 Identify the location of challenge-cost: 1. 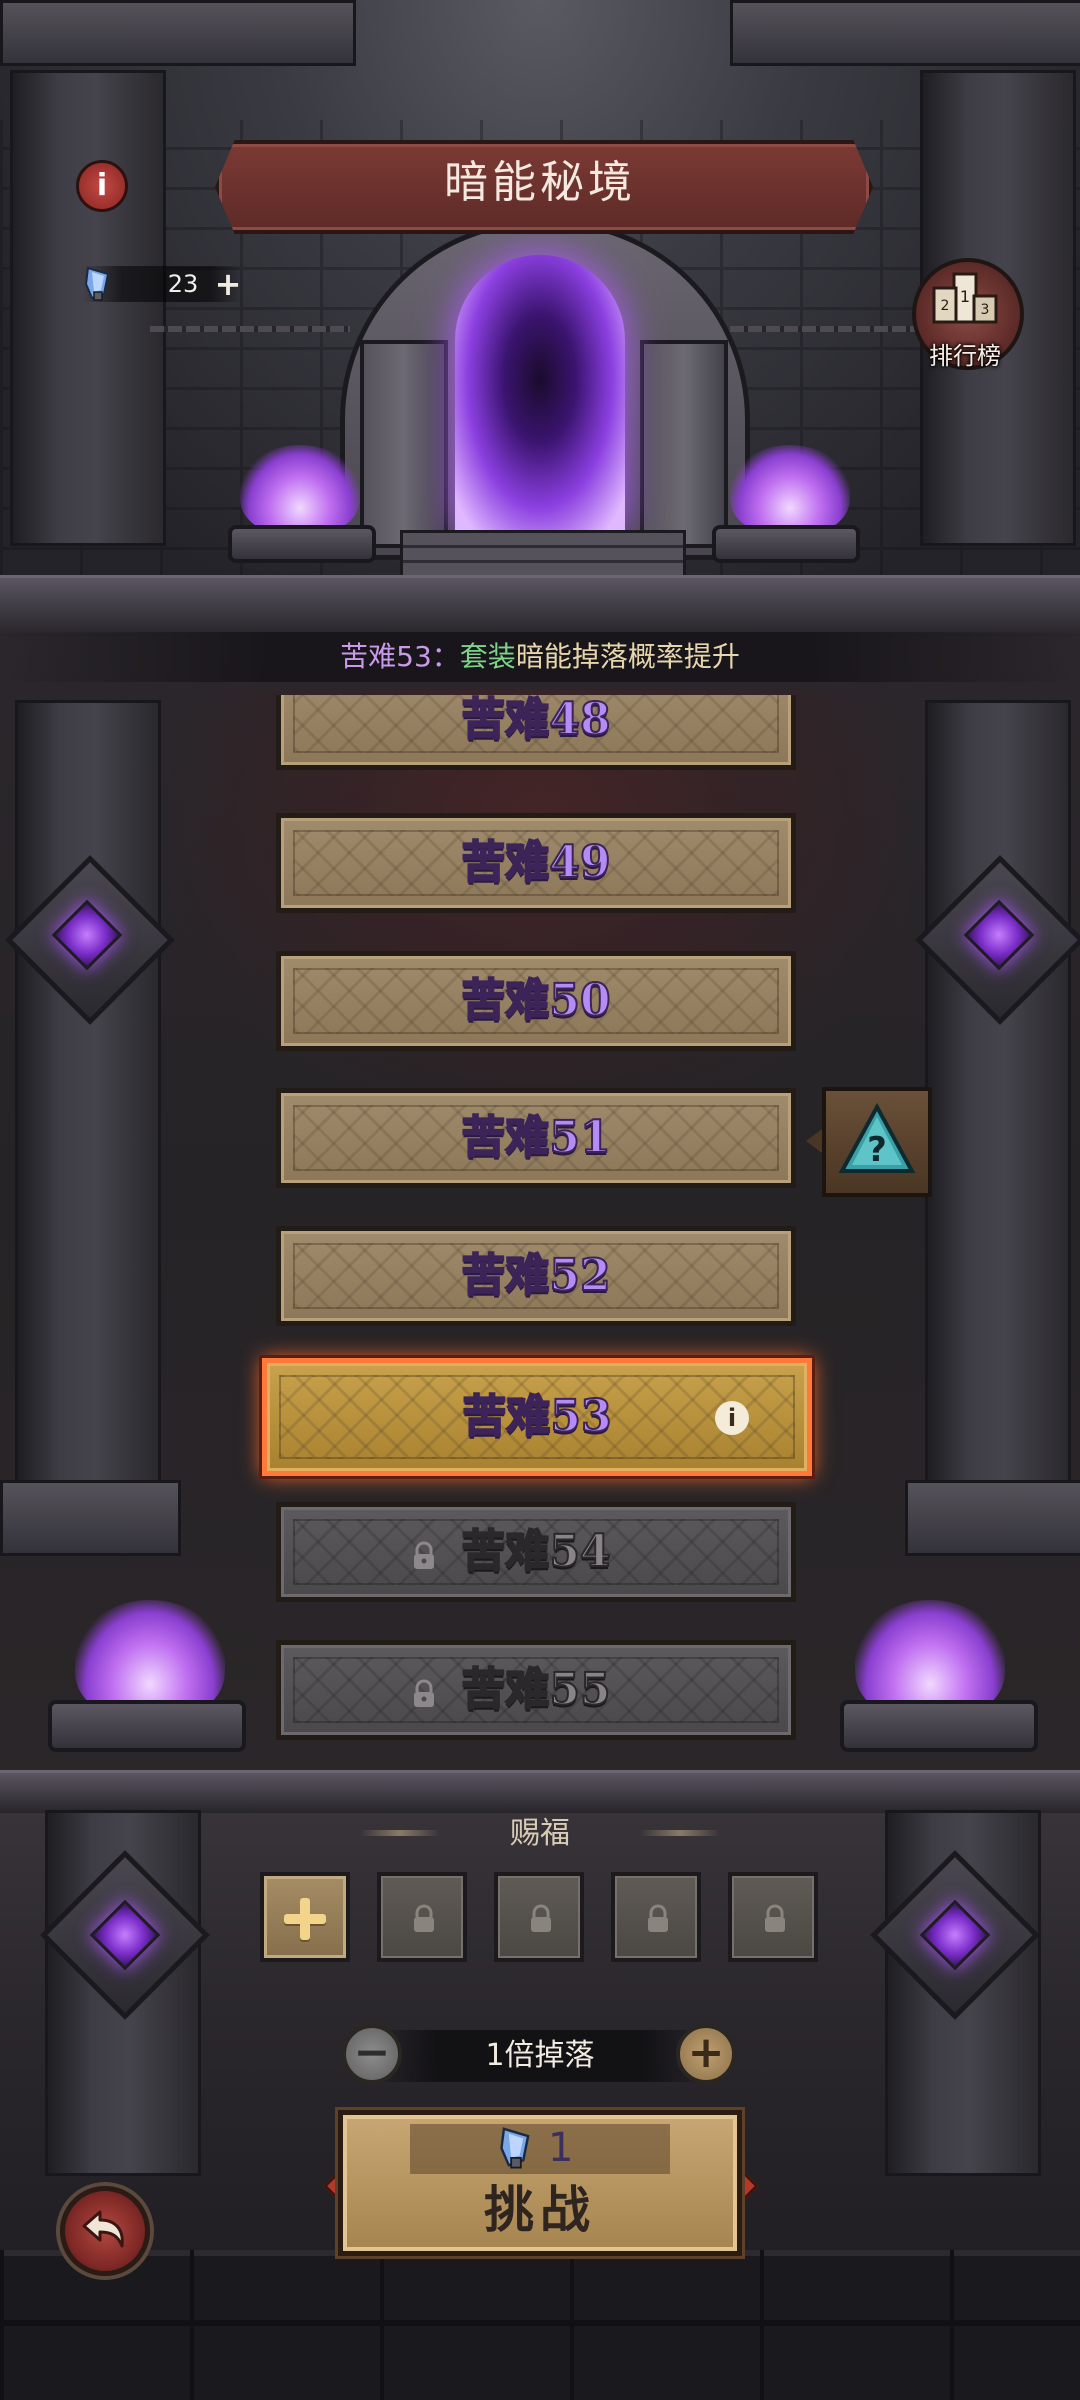
(561, 2148).